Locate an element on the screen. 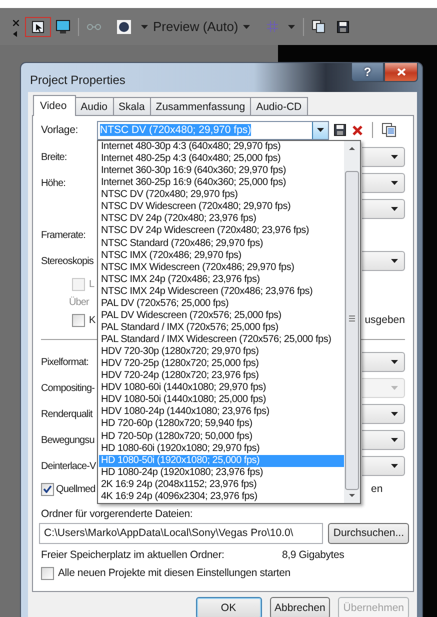  field-label: Renderqualit is located at coordinates (66, 414).